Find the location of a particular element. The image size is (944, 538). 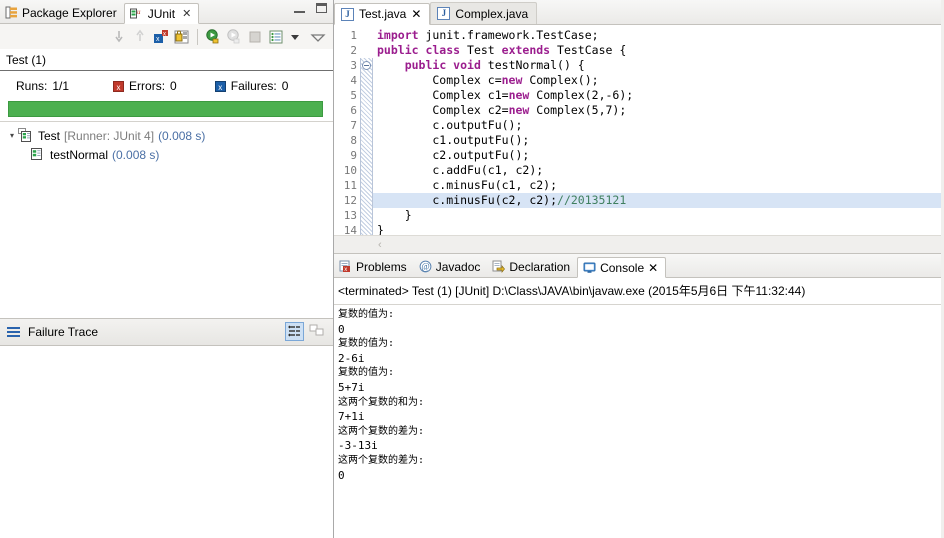

tab-problems-label: Problems is located at coordinates (381, 266).